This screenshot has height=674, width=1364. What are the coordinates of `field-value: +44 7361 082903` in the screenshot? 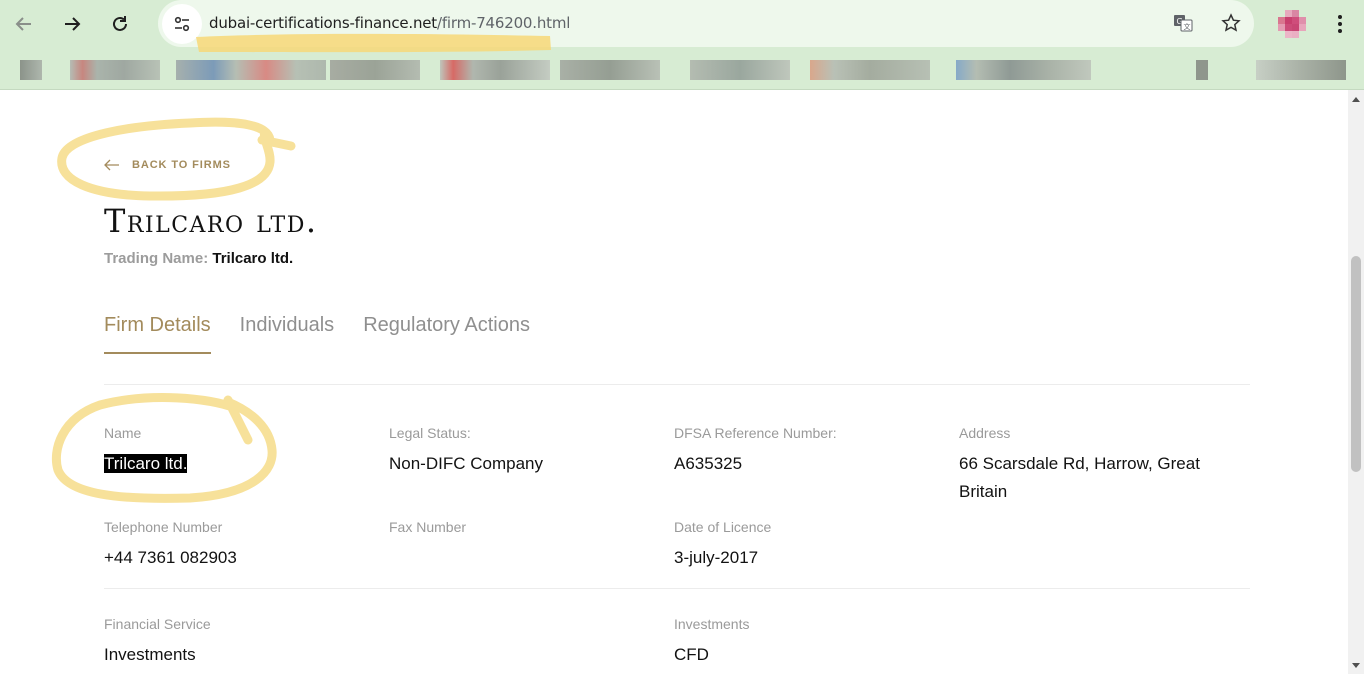 It's located at (170, 557).